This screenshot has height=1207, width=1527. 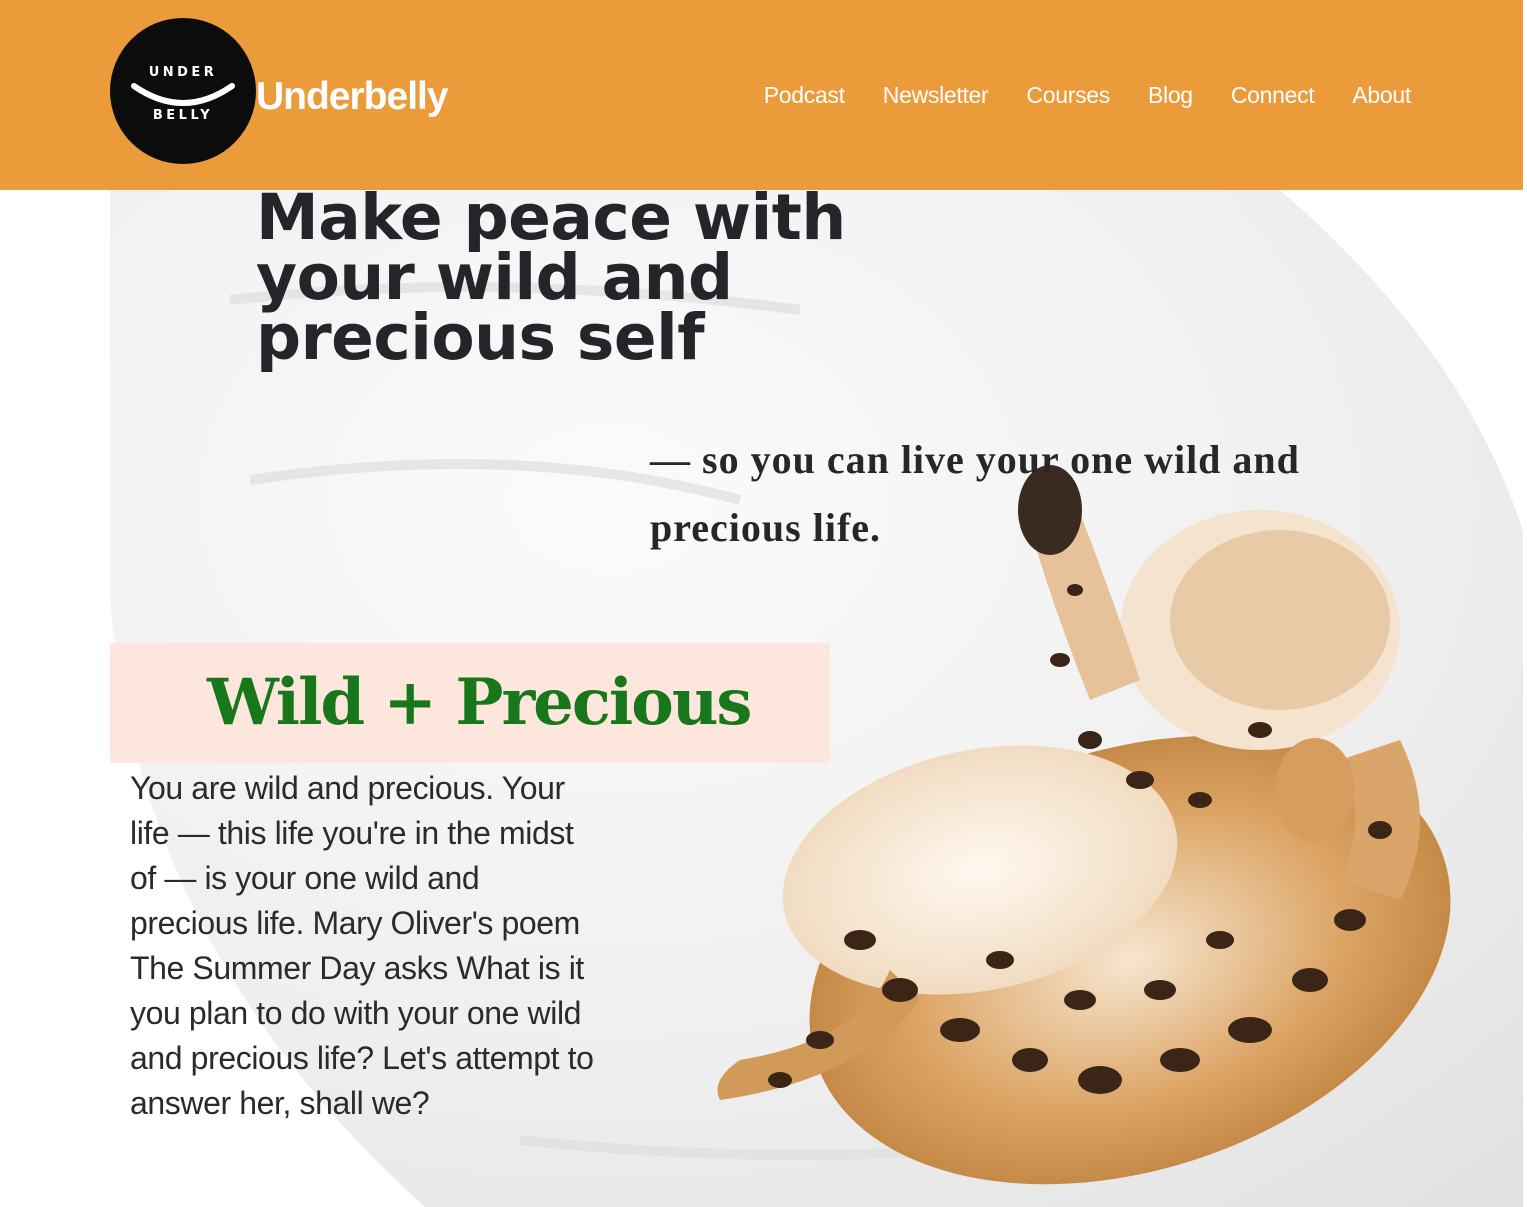 What do you see at coordinates (352, 96) in the screenshot?
I see `site-title: Underbelly` at bounding box center [352, 96].